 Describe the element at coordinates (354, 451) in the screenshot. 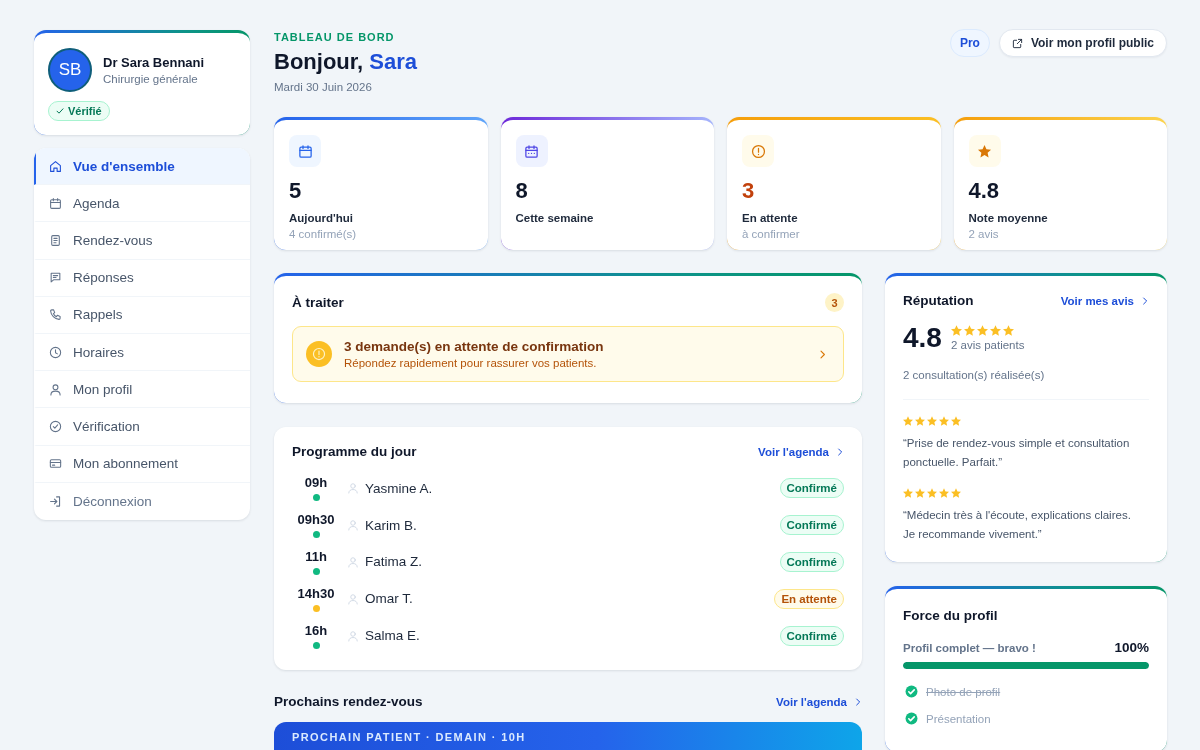

I see `card-title: Programme du jour` at that location.